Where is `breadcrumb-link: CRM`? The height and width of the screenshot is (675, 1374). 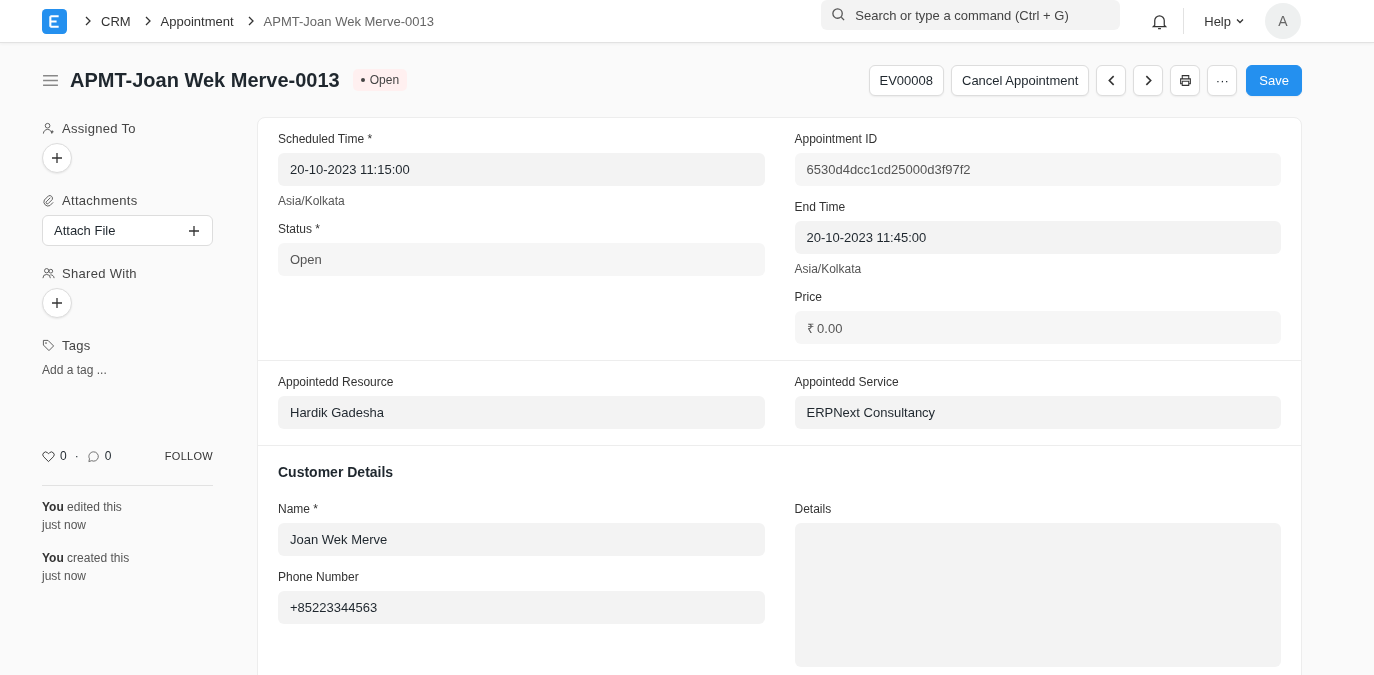 breadcrumb-link: CRM is located at coordinates (116, 21).